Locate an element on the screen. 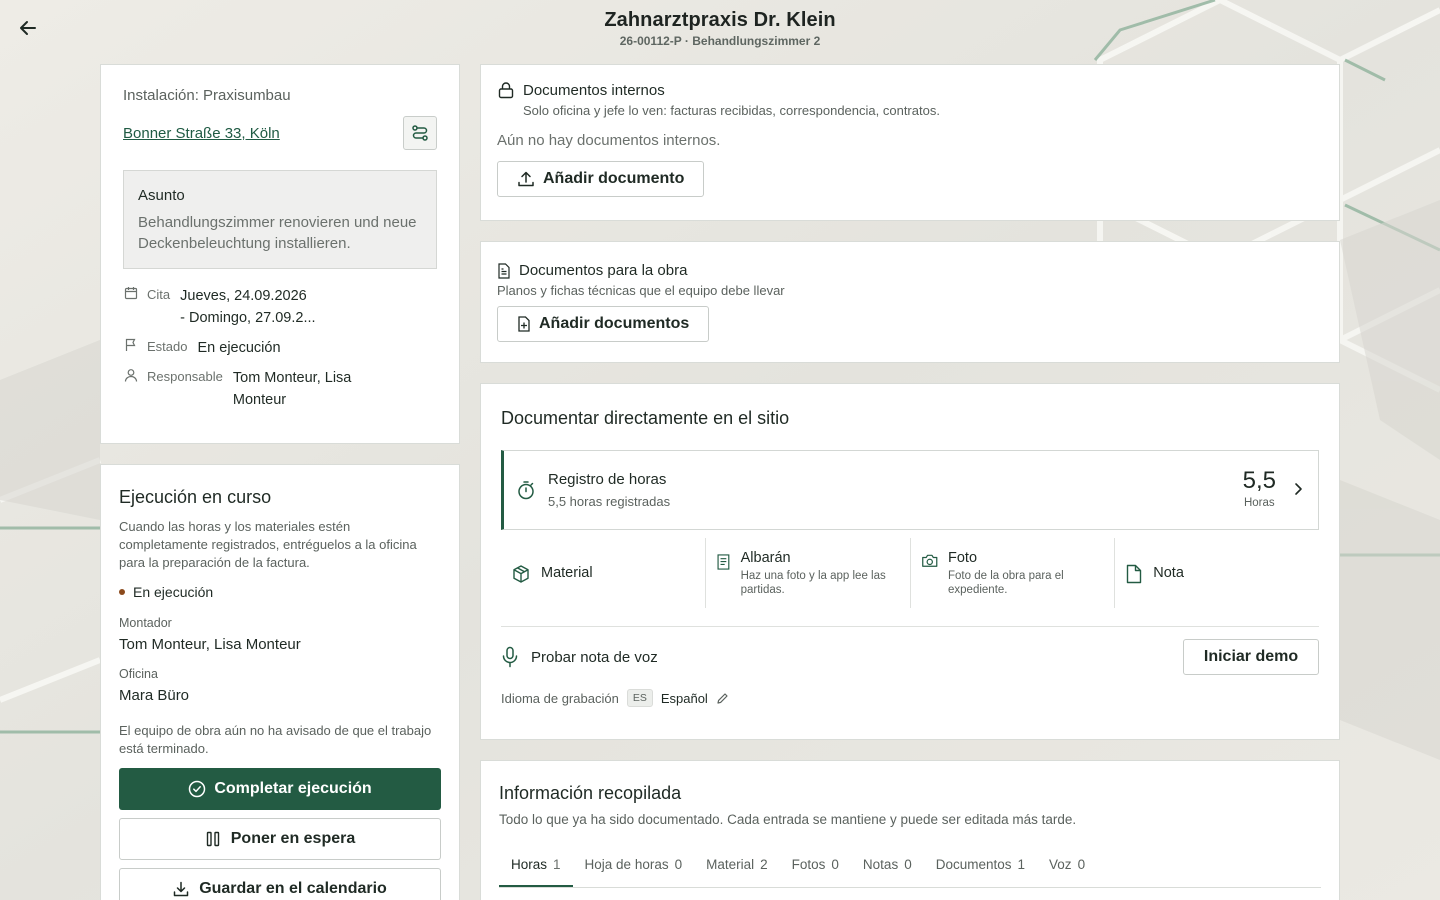 The image size is (1440, 900). address-link: Bonner Straße 33, Köln is located at coordinates (201, 133).